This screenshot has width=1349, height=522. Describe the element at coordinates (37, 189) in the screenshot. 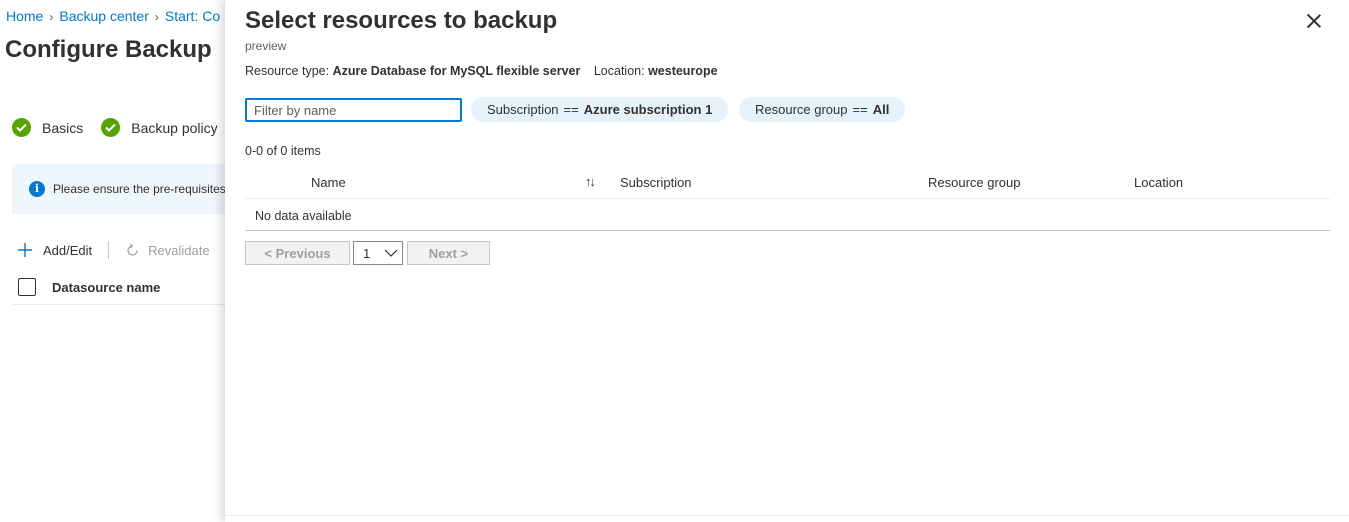

I see `info-icon: i` at that location.